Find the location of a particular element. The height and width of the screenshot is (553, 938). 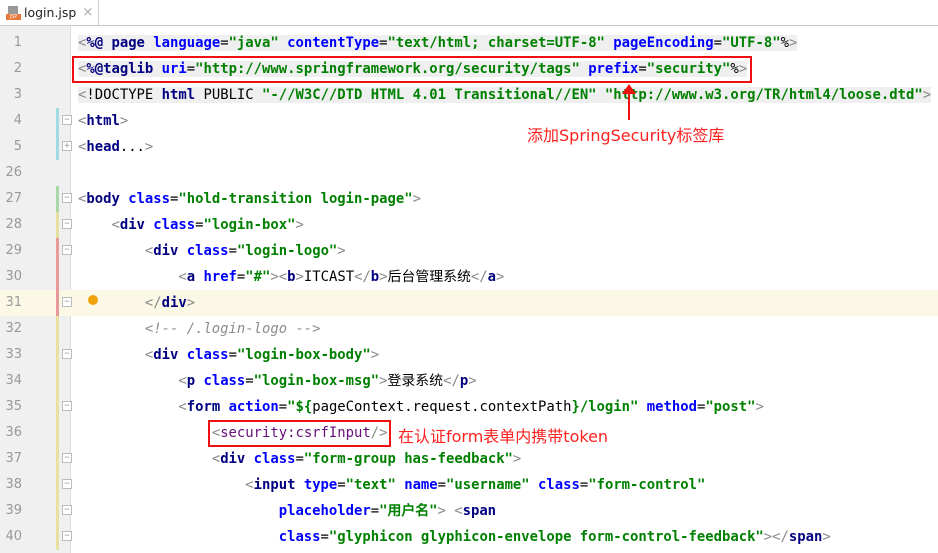

code-line: 39 − placeholder="用户名"> <span is located at coordinates (469, 511).